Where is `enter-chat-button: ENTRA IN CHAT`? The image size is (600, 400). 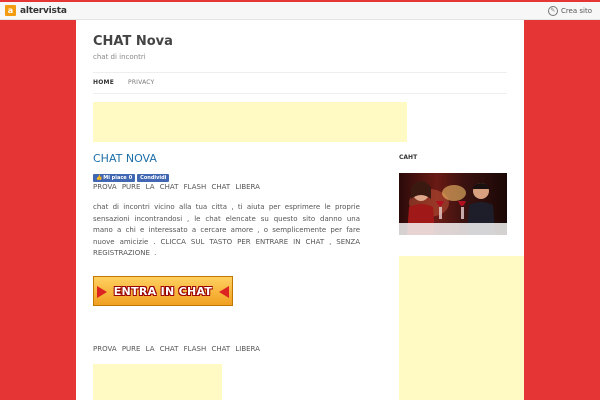 enter-chat-button: ENTRA IN CHAT is located at coordinates (163, 291).